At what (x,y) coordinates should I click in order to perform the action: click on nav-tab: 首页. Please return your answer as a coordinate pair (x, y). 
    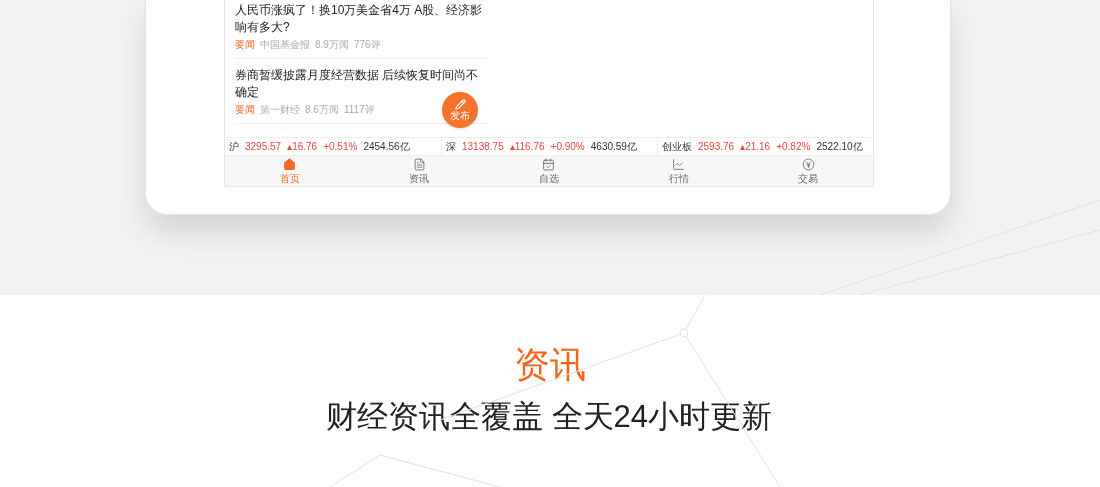
    Looking at the image, I should click on (290, 171).